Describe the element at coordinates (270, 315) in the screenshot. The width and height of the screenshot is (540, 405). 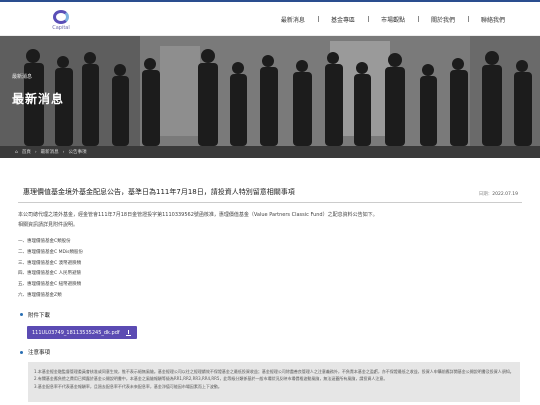
I see `attachments-heading: 附件下載` at that location.